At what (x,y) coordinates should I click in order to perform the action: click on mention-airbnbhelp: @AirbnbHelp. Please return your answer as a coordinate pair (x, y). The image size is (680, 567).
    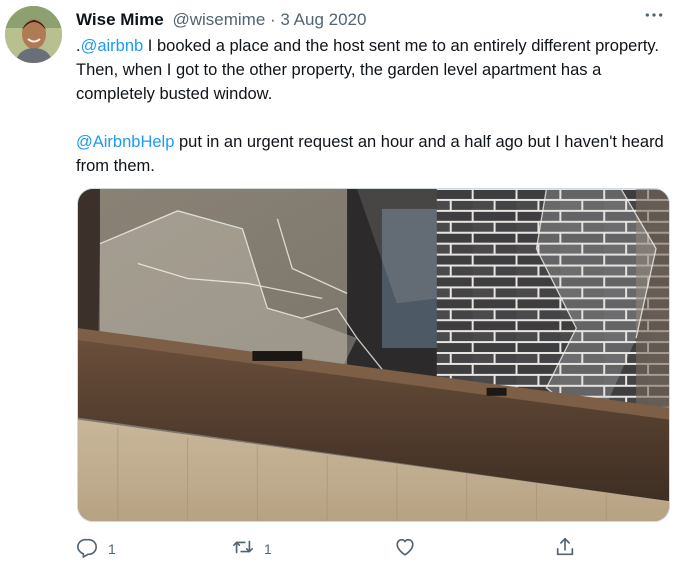
    Looking at the image, I should click on (125, 142).